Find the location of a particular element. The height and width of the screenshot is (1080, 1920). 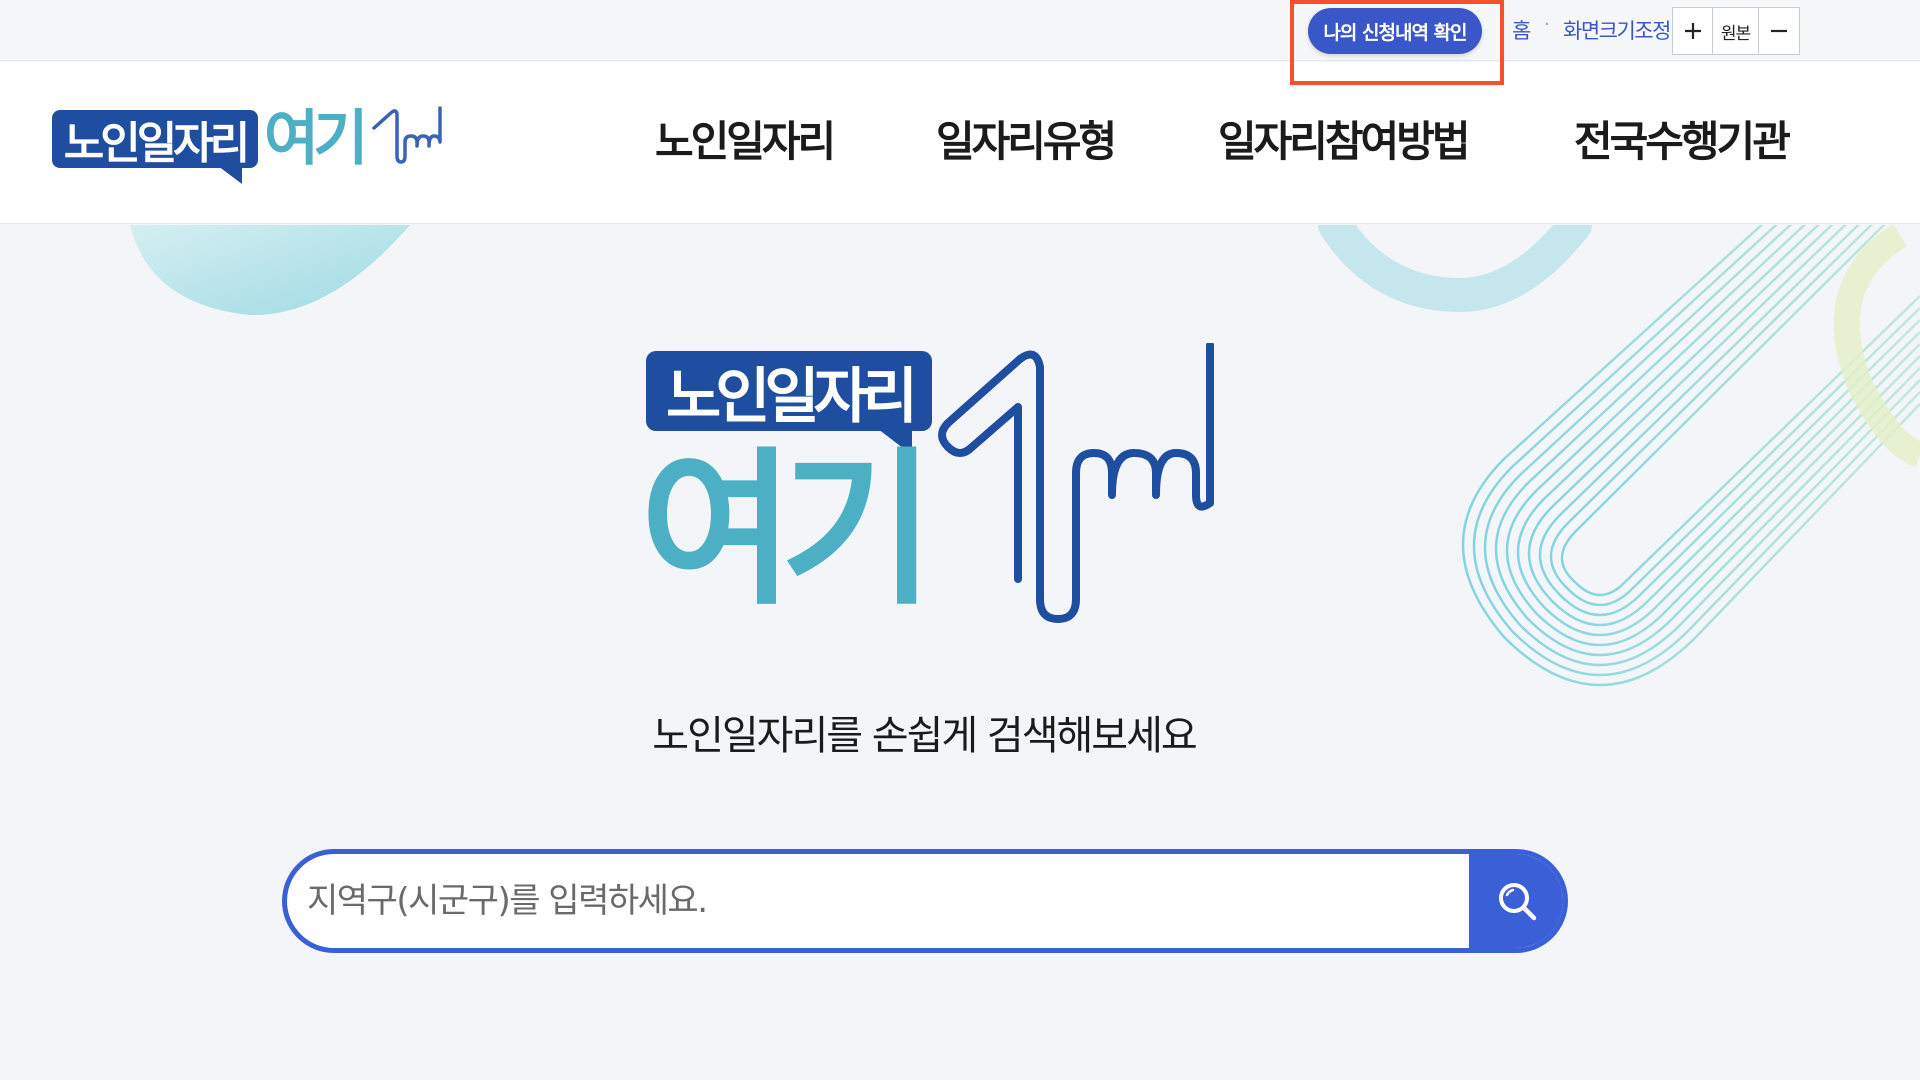

logo-finger-mark-icon is located at coordinates (407, 135).